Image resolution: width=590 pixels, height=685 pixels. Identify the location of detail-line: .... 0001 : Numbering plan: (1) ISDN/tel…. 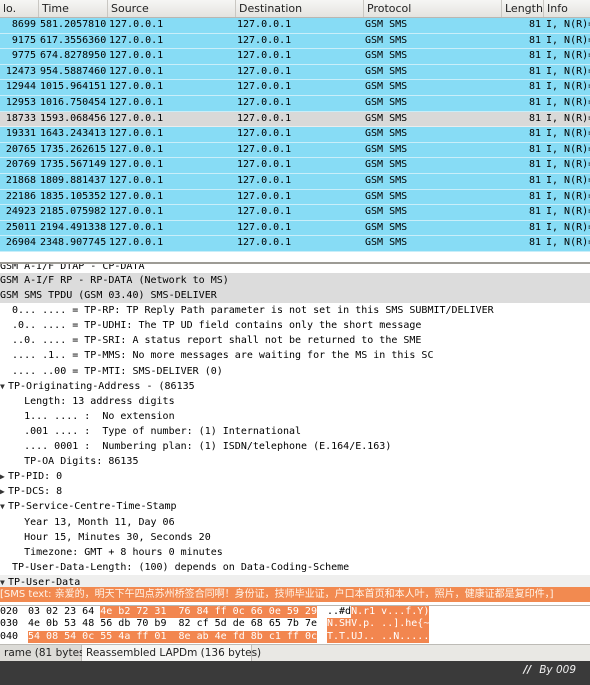
(295, 446).